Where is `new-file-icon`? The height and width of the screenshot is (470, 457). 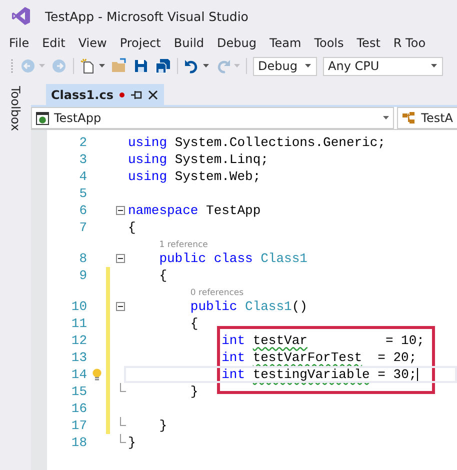
new-file-icon is located at coordinates (88, 66).